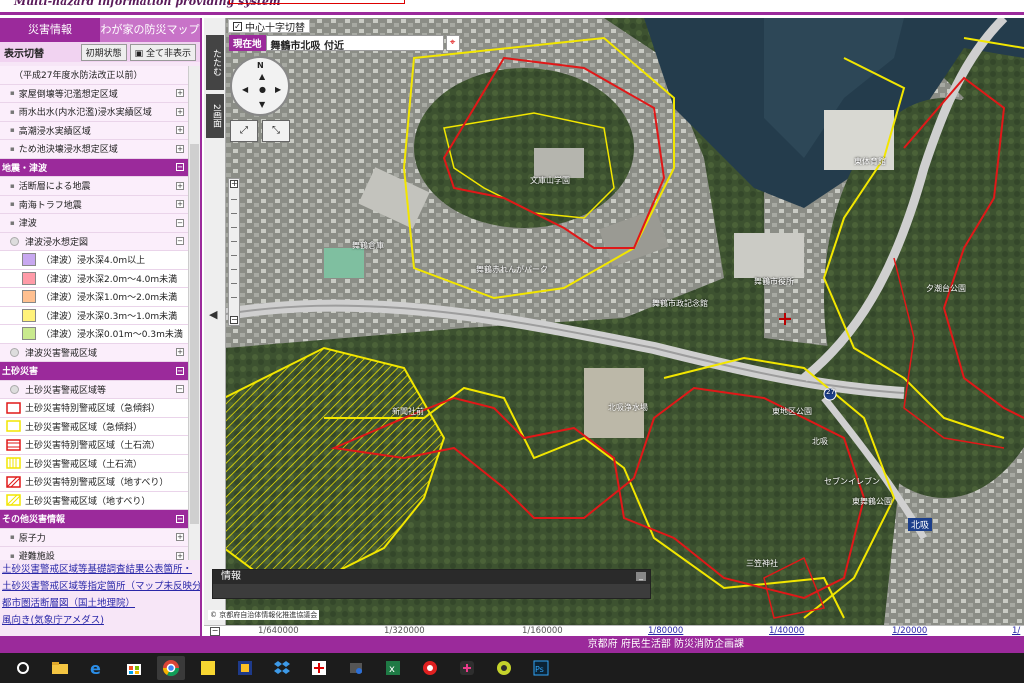 Image resolution: width=1024 pixels, height=683 pixels. Describe the element at coordinates (512, 644) in the screenshot. I see `footer: 京都府 府民生活部 防災消防企画課` at that location.